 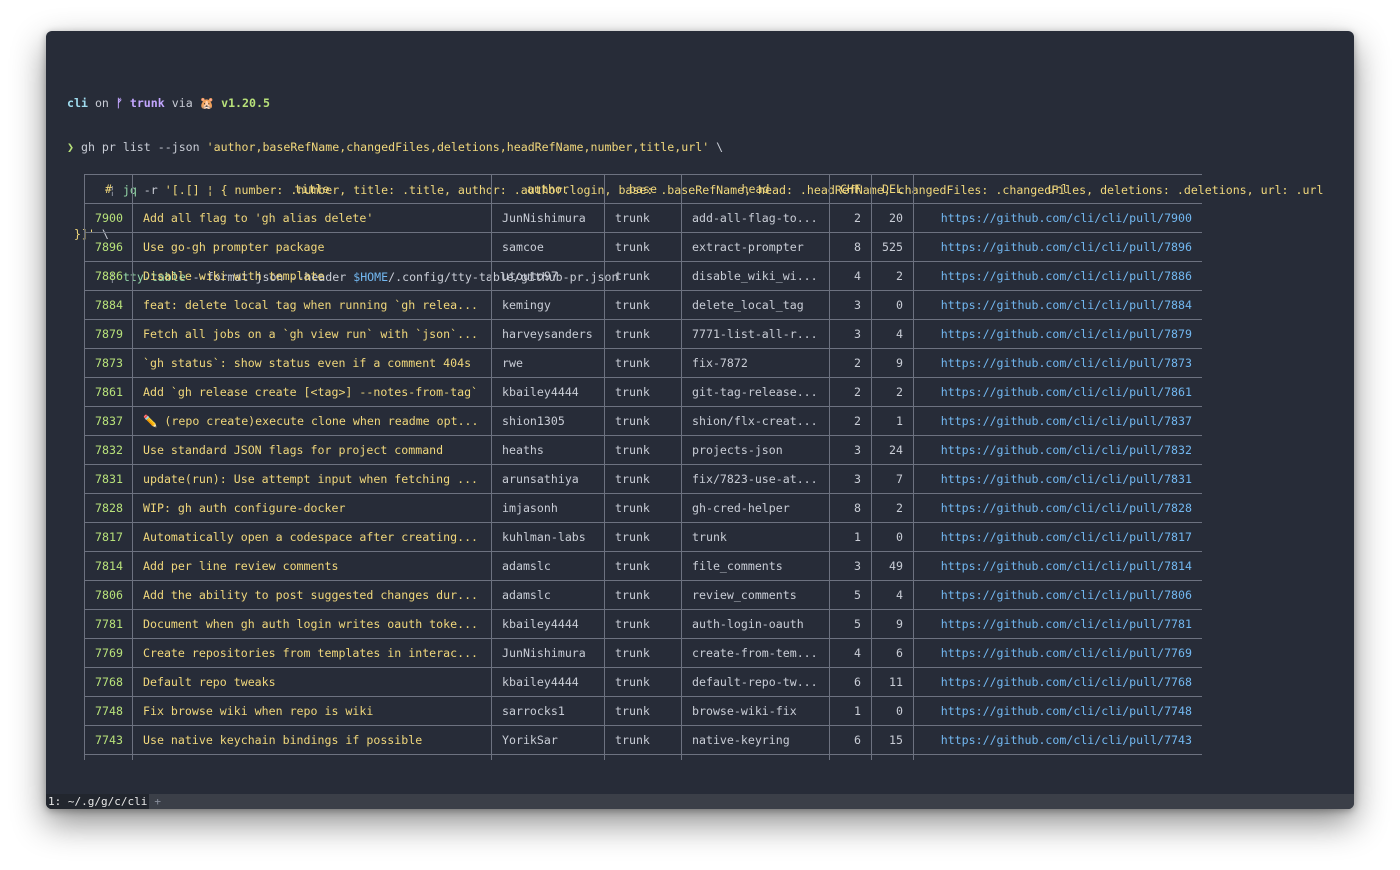 I want to click on prompt-status-line: cli on ᚠ trunk via 🐹 v1.20.5, so click(x=706, y=103).